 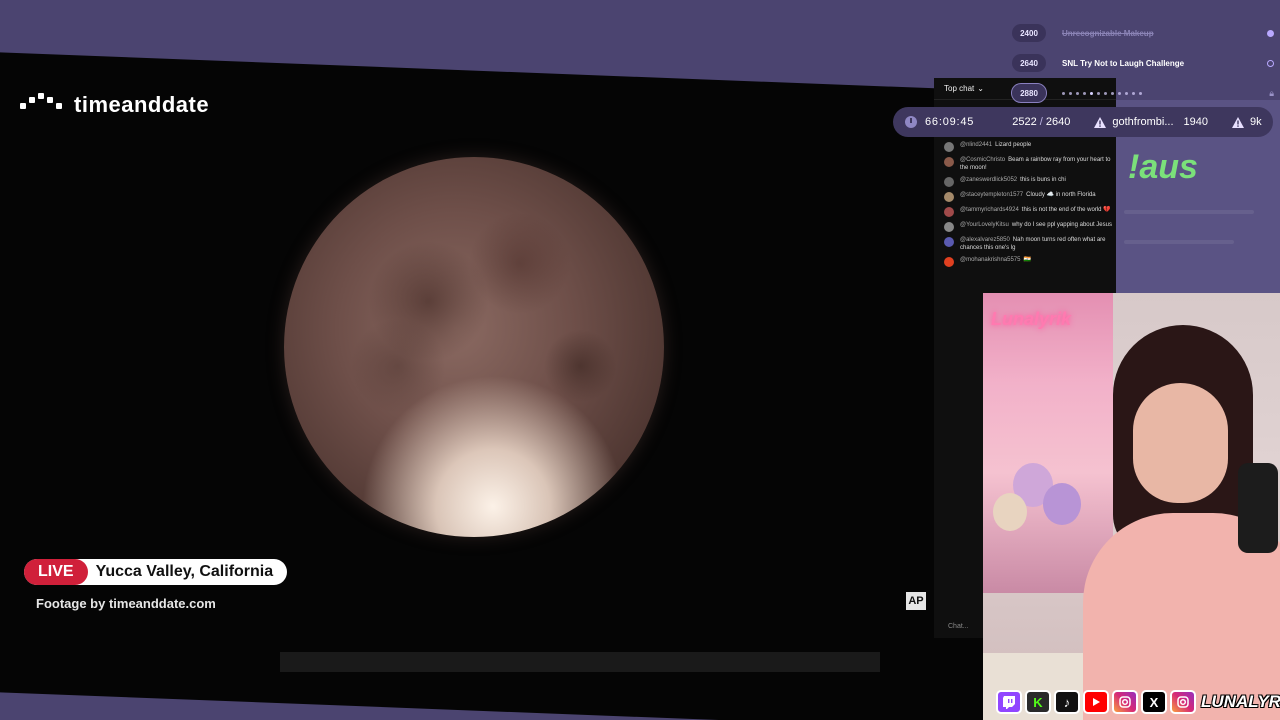 What do you see at coordinates (1271, 92) in the screenshot?
I see `lock-icon: 🔒︎` at bounding box center [1271, 92].